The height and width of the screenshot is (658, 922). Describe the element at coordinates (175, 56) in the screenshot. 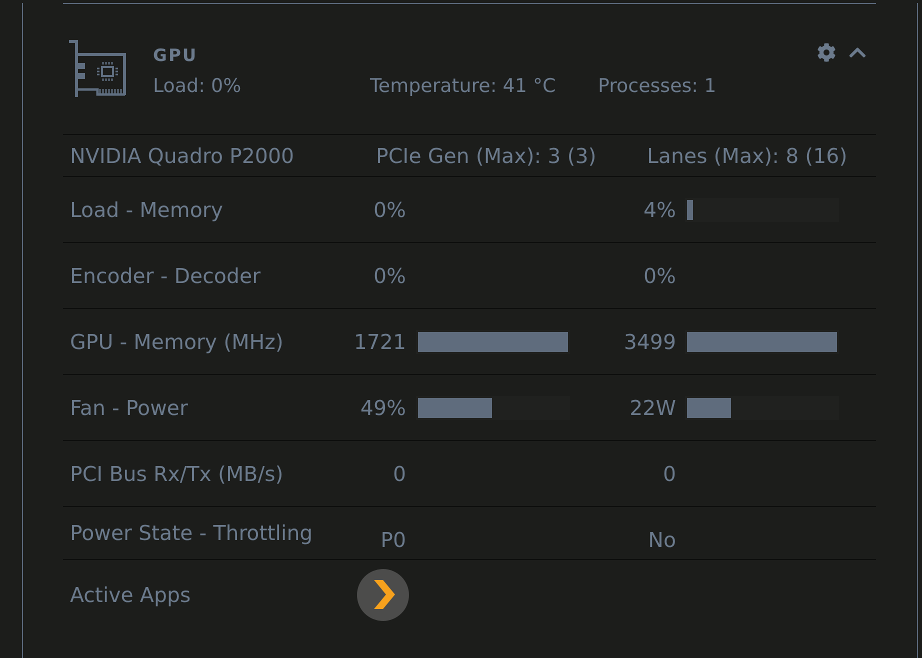

I see `card-title: GPU` at that location.